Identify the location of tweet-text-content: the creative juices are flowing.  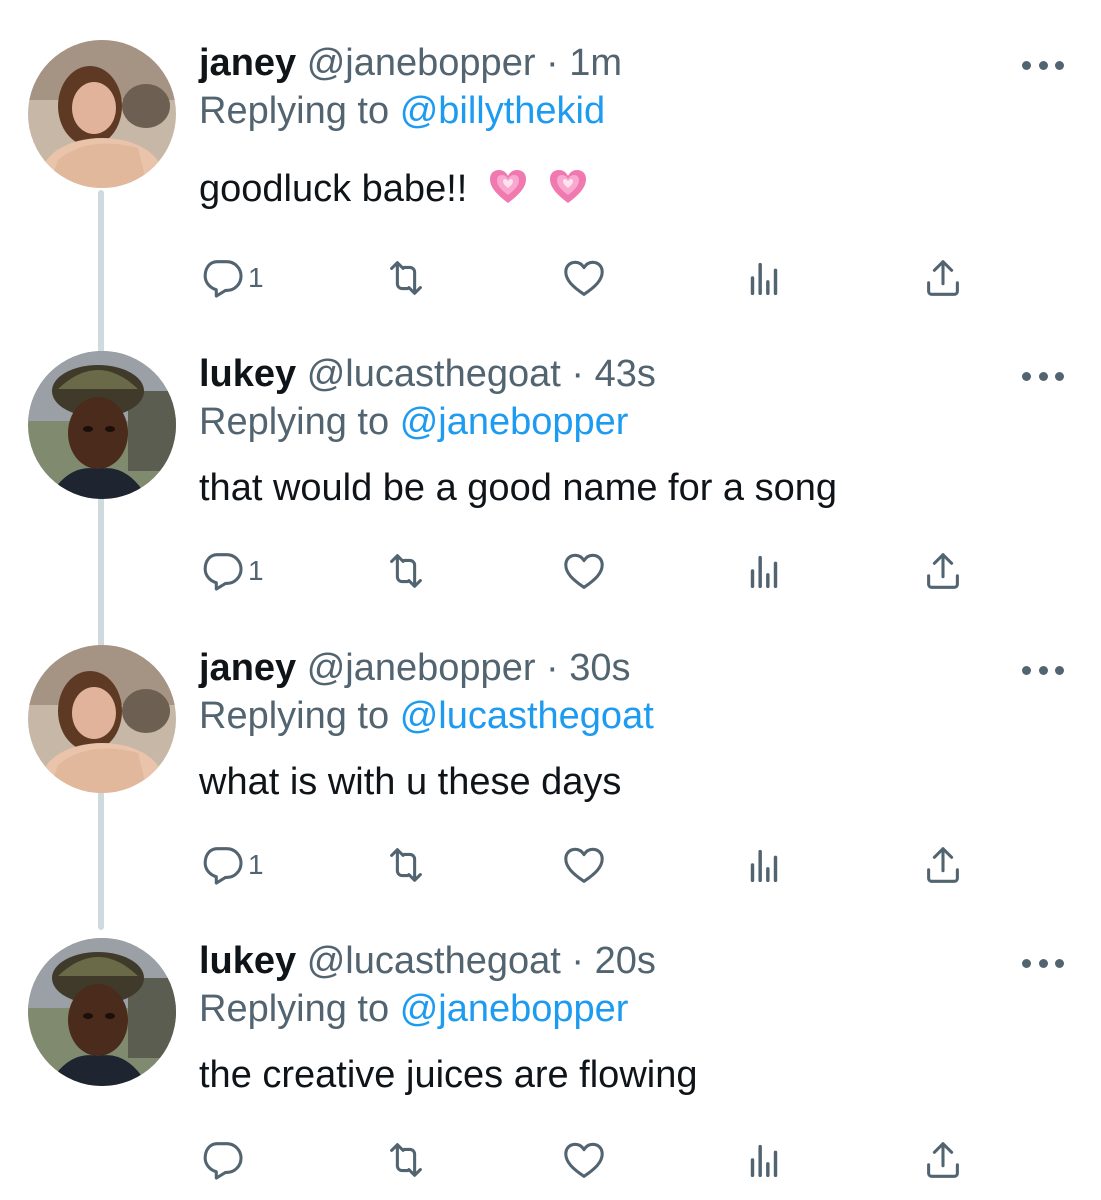
(448, 1075).